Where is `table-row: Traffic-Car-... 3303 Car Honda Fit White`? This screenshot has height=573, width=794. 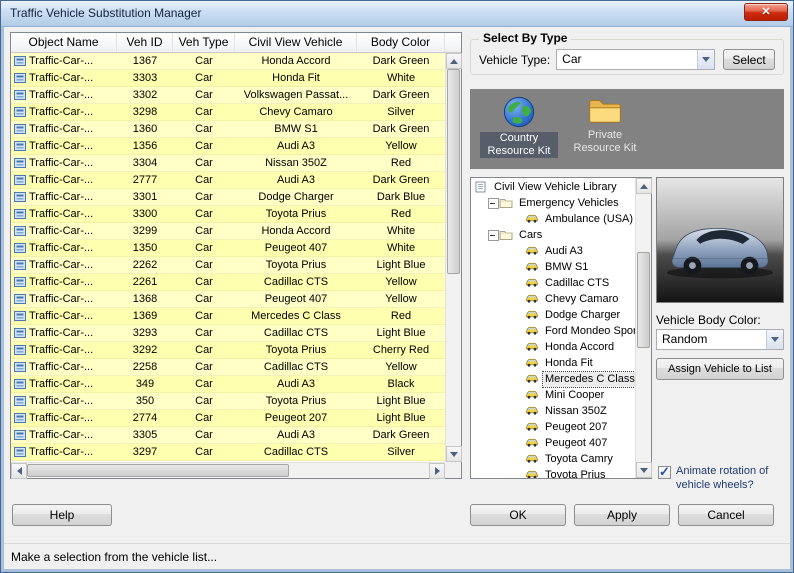
table-row: Traffic-Car-... 3303 Car Honda Fit White is located at coordinates (228, 78).